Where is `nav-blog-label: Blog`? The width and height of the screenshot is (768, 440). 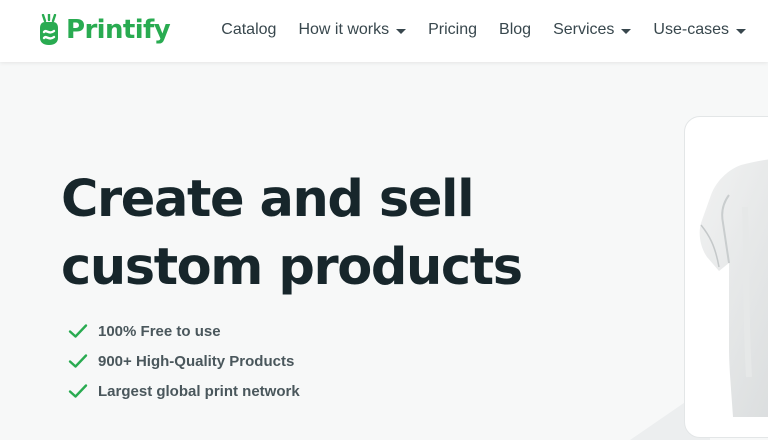
nav-blog-label: Blog is located at coordinates (515, 29).